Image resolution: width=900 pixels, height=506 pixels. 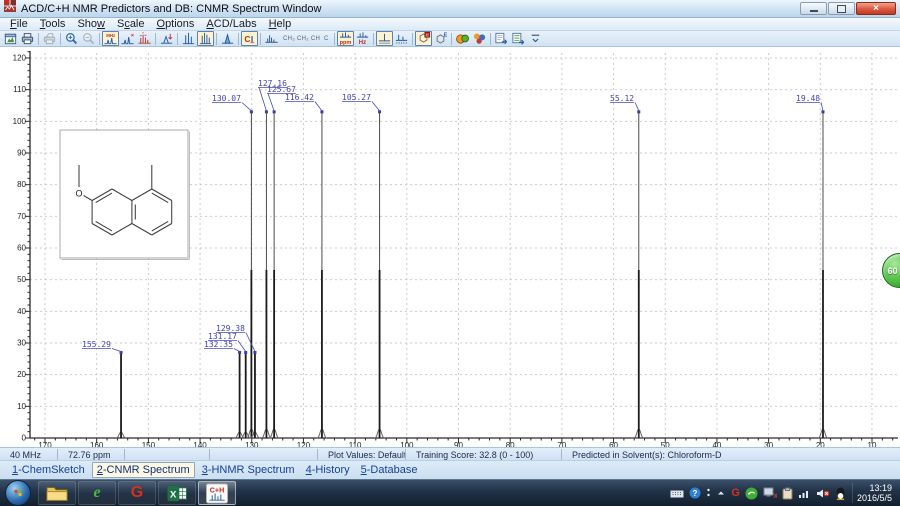 I want to click on units-ppm-icon: ppm, so click(x=345, y=39).